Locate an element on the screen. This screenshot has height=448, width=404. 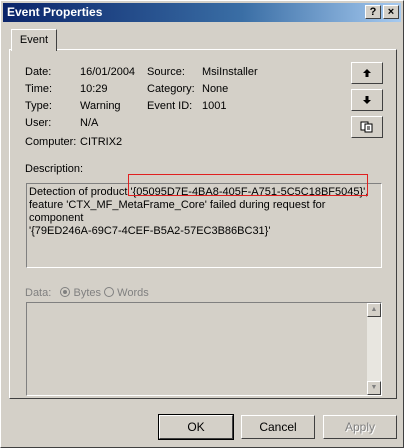
arrow-down-icon is located at coordinates (367, 100).